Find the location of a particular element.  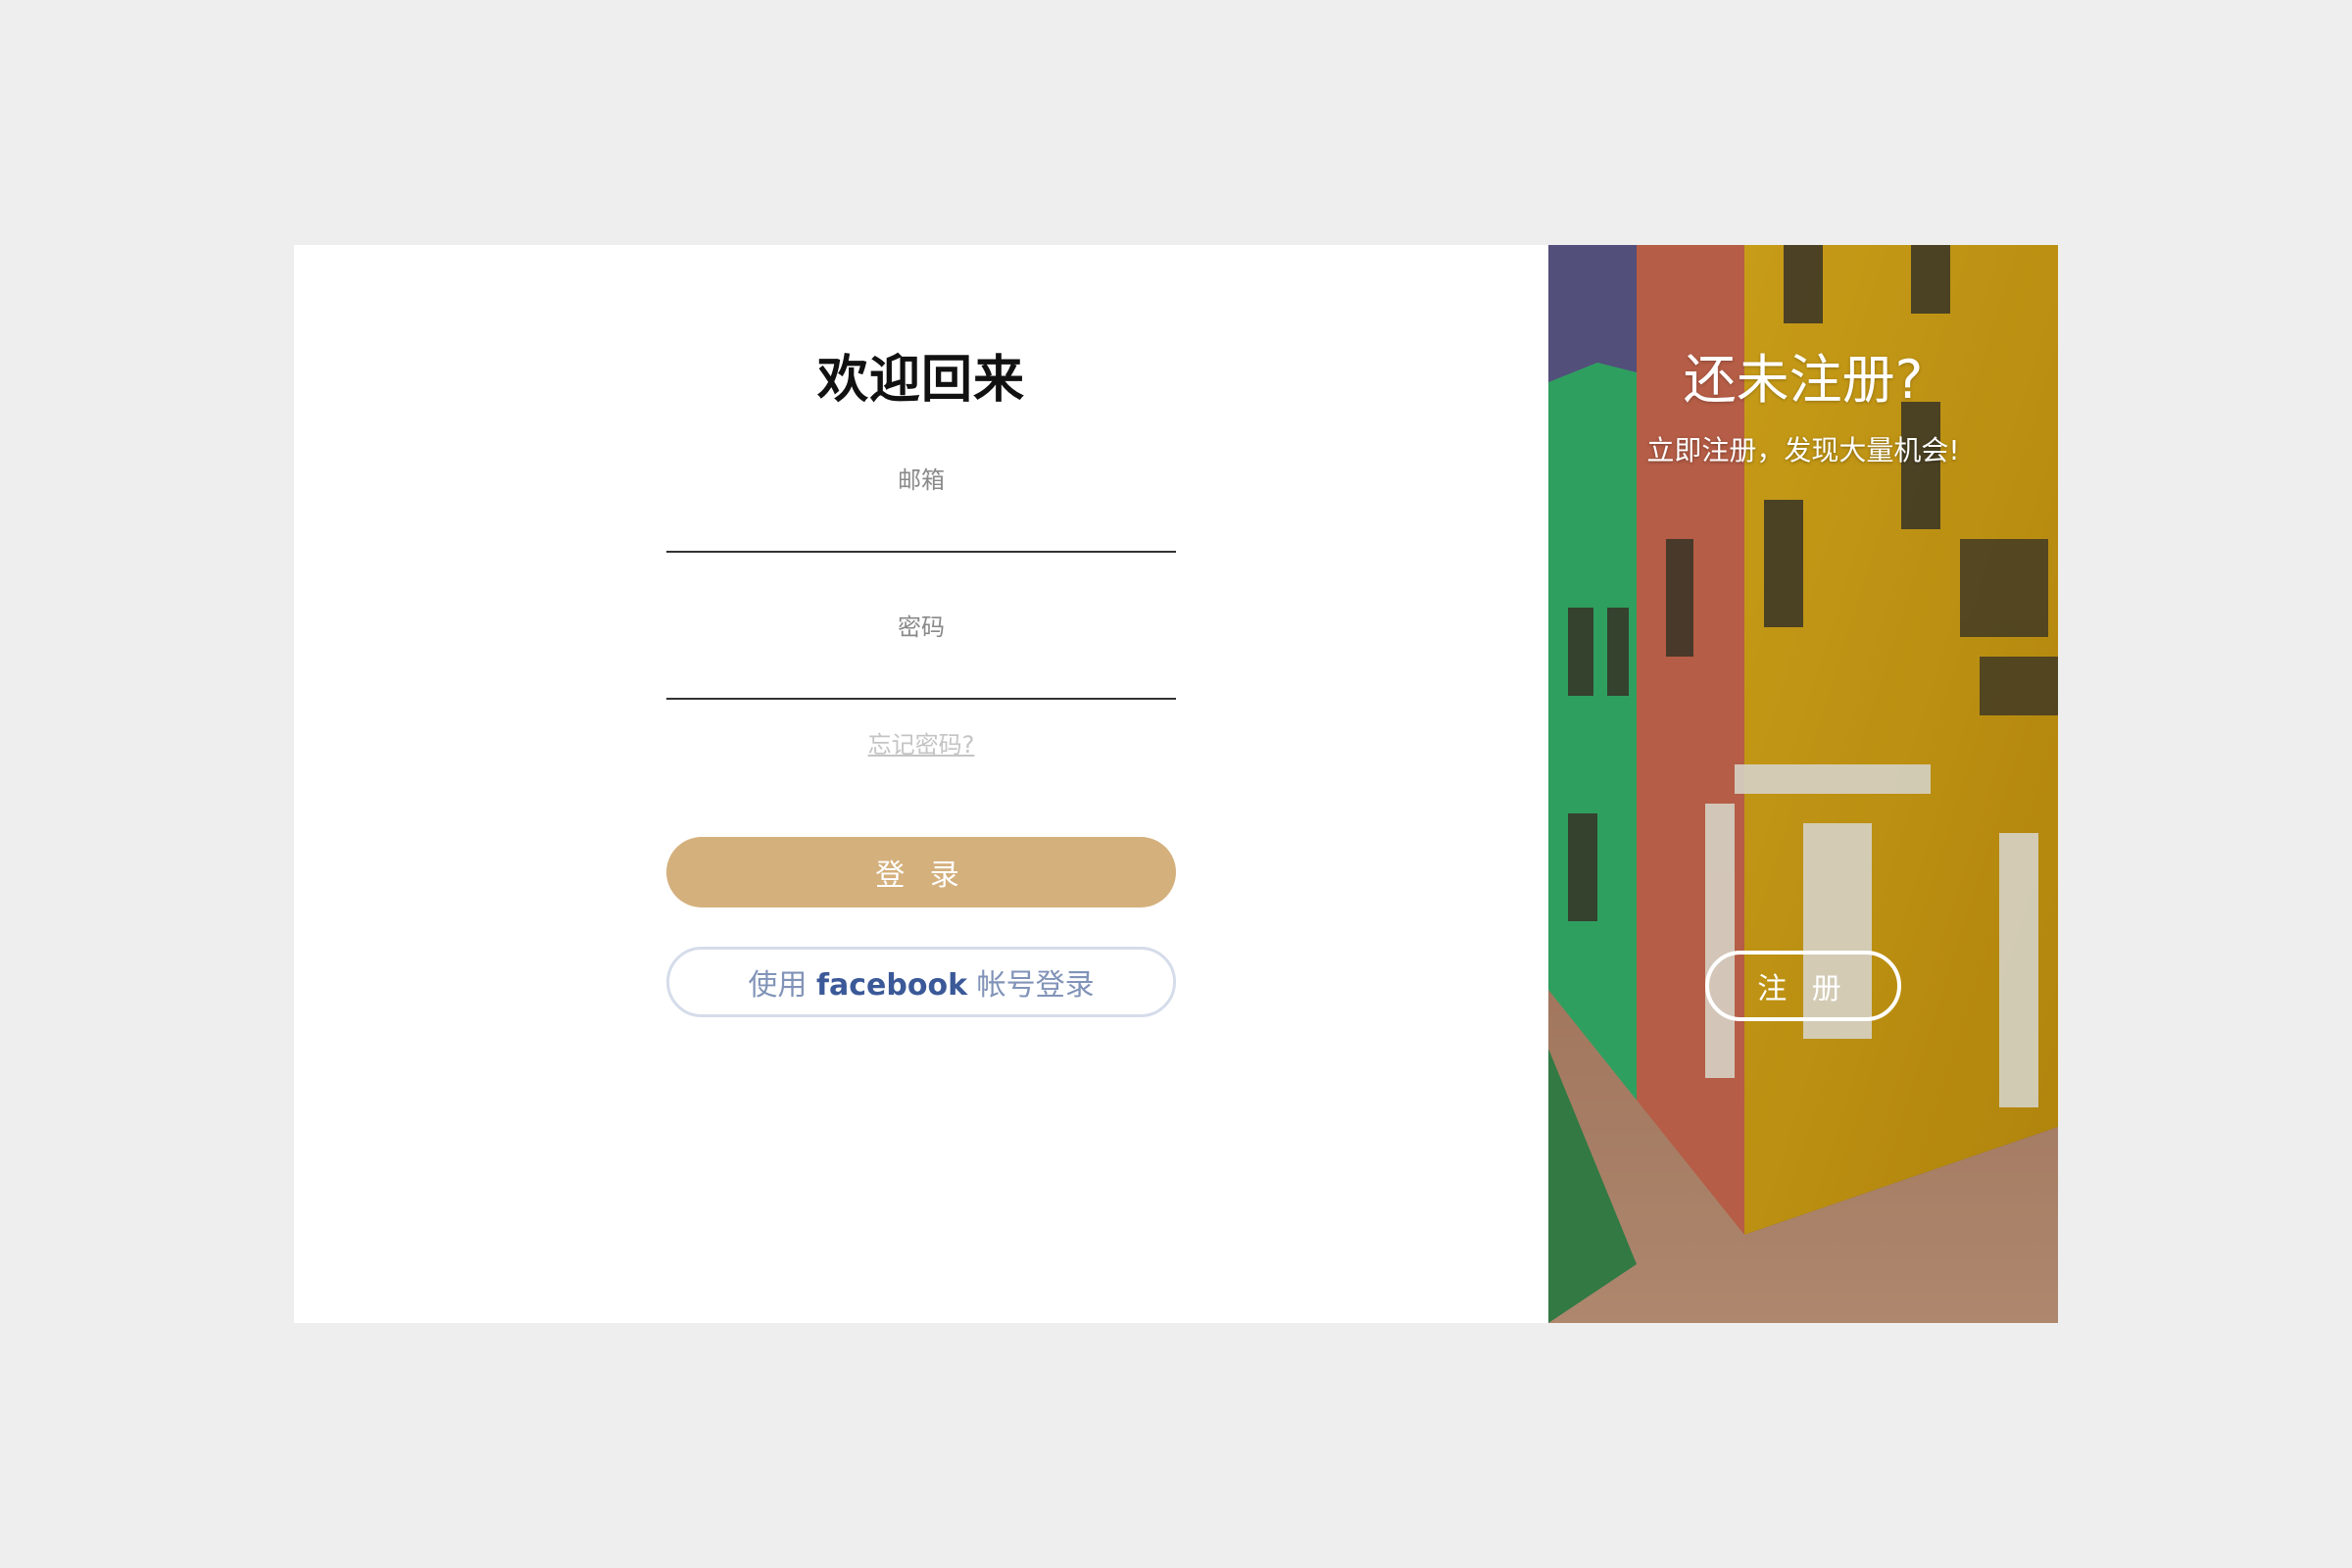

facebook-suffix: 帐号登录 is located at coordinates (1031, 985).